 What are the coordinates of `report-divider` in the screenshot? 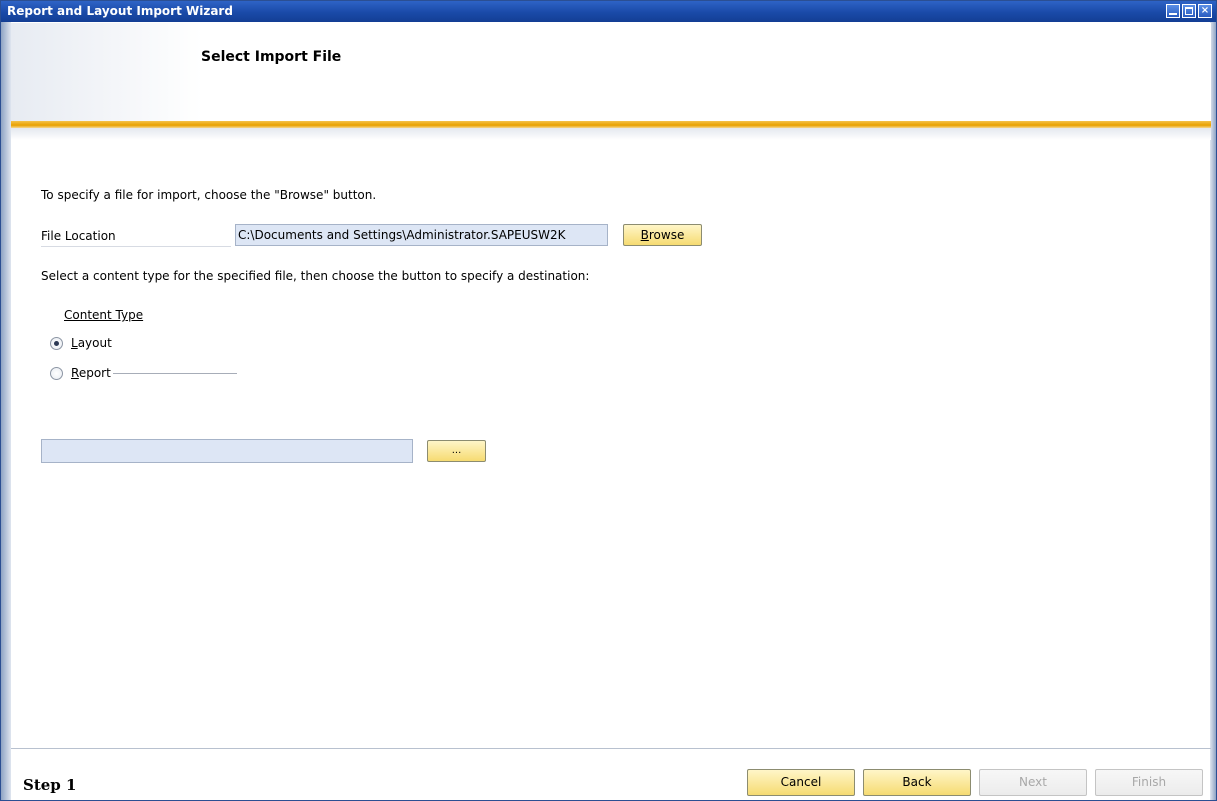 It's located at (175, 373).